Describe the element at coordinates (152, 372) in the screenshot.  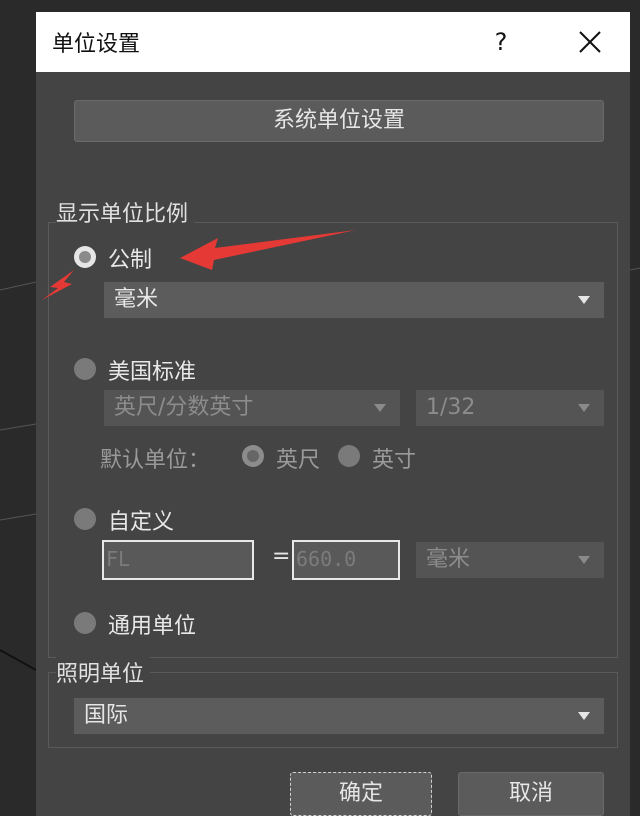
I see `us-standard-label: 美国标准` at that location.